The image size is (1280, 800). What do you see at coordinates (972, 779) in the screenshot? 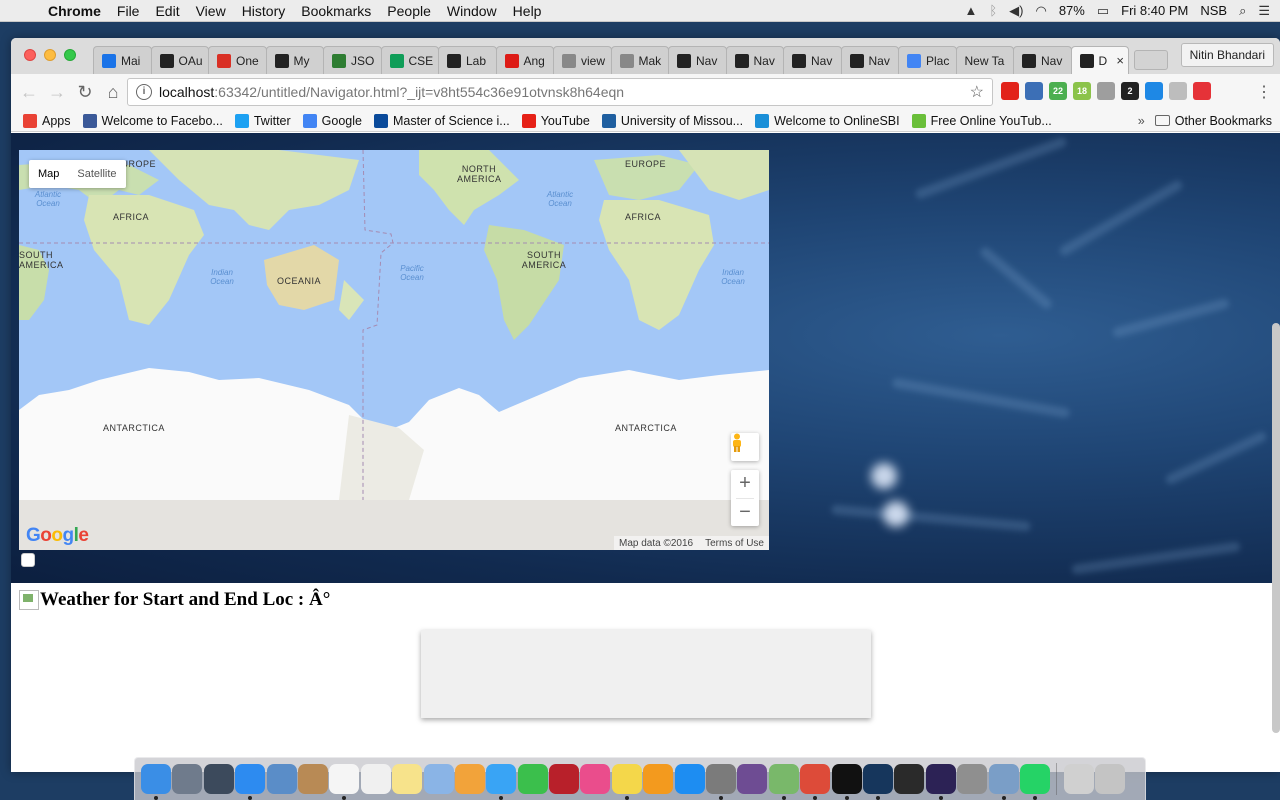
I see `utility-icon` at bounding box center [972, 779].